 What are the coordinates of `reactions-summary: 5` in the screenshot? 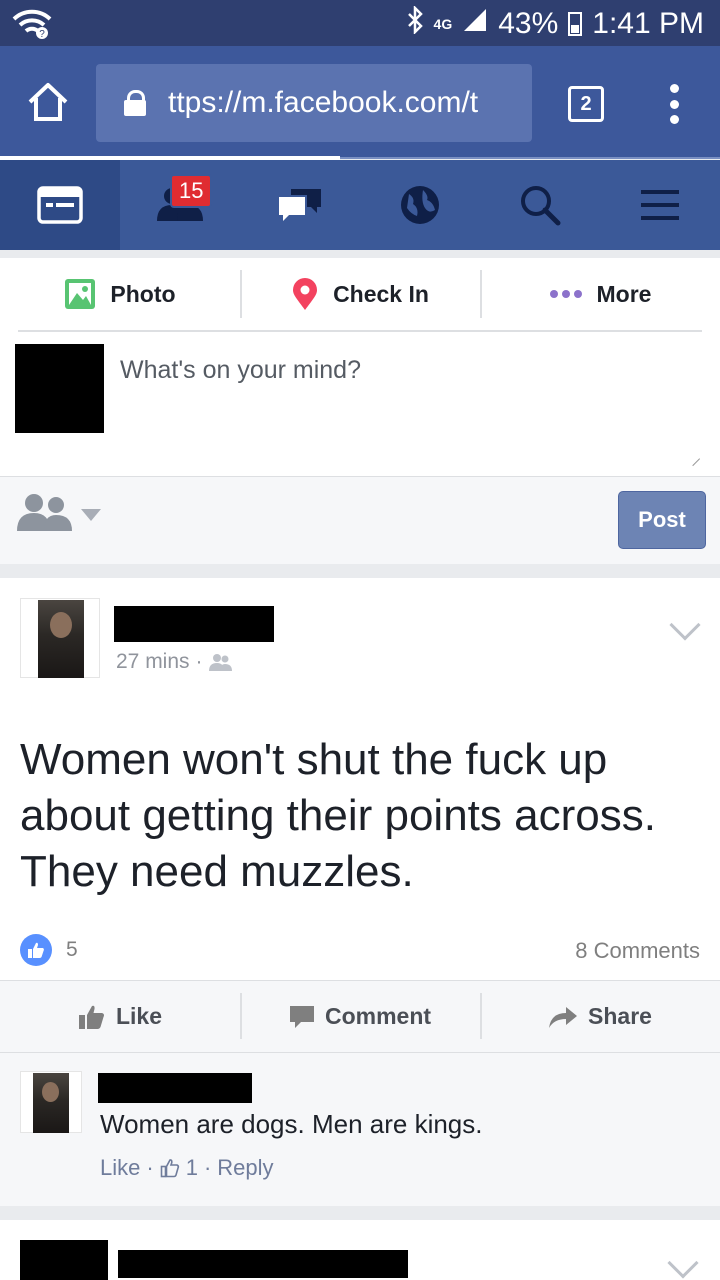 It's located at (49, 950).